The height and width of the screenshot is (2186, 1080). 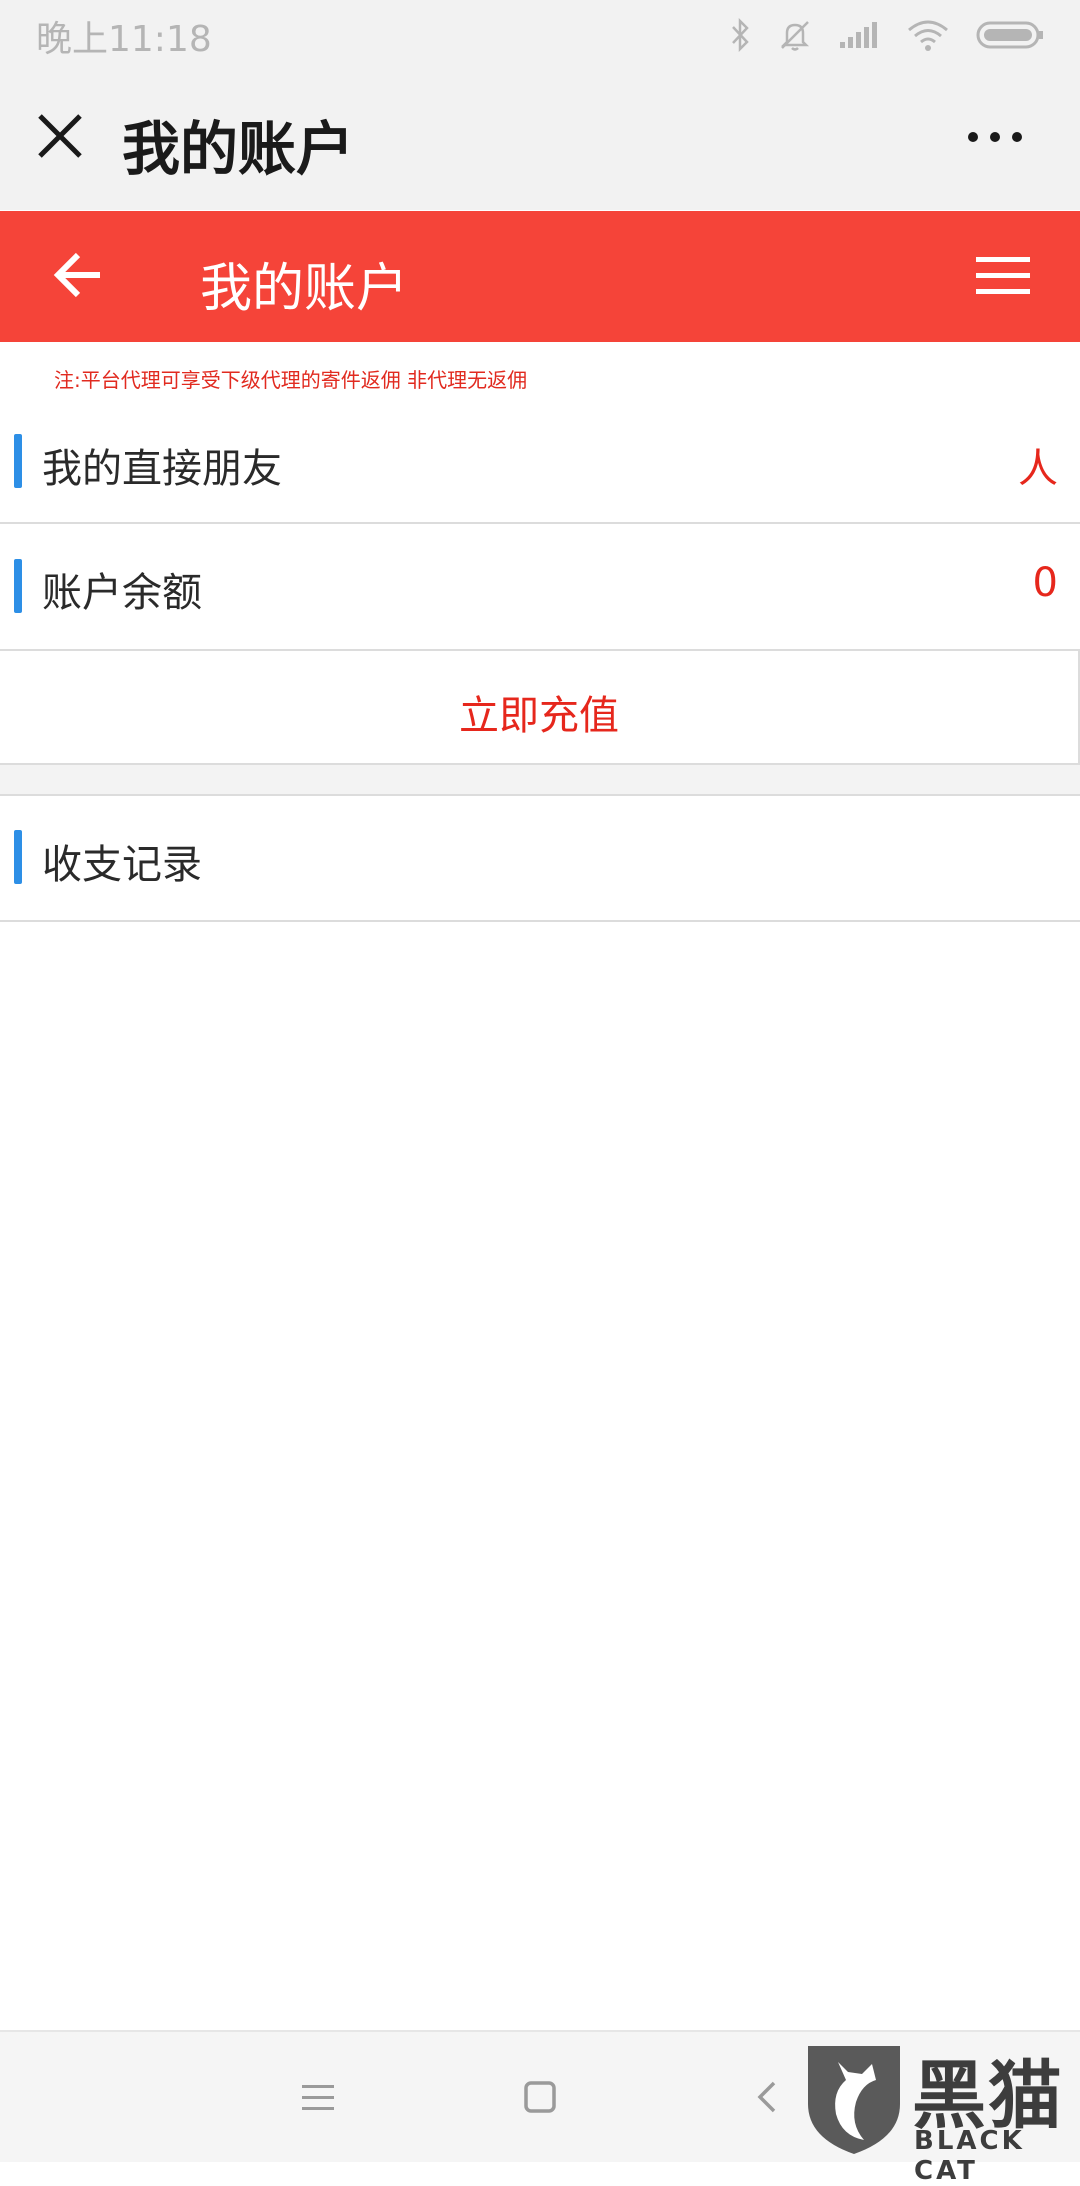 What do you see at coordinates (540, 35) in the screenshot?
I see `status-bar: 晚上11:18` at bounding box center [540, 35].